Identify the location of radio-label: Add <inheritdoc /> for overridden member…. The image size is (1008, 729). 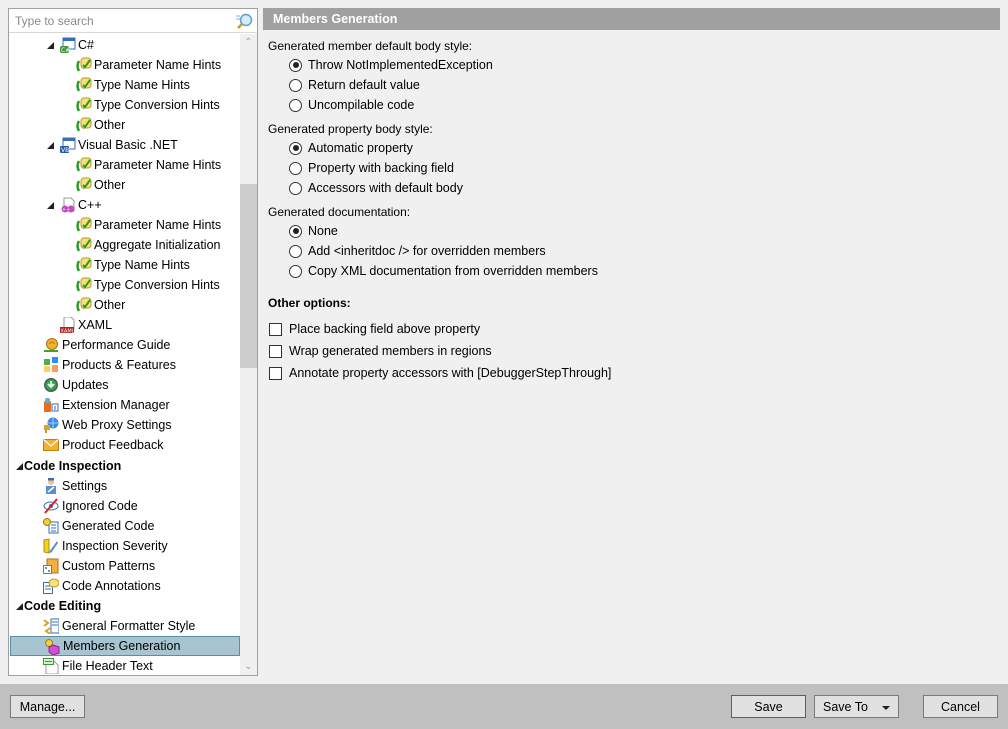
(427, 251).